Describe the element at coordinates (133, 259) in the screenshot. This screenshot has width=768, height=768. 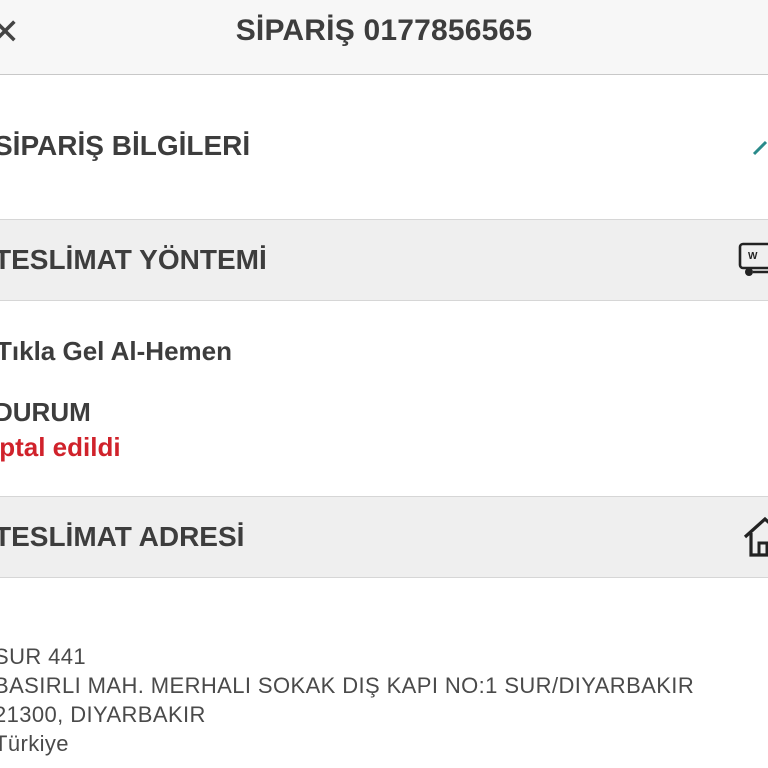
I see `delivery-method-label: TESLİMAT YÖNTEMİ` at that location.